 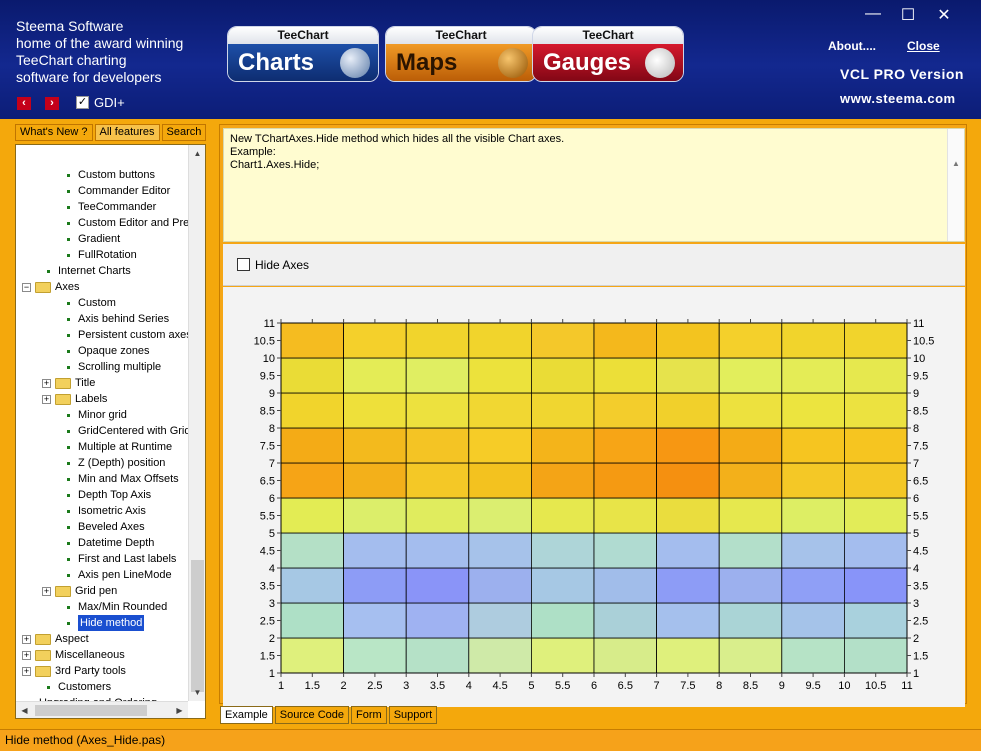 What do you see at coordinates (369, 715) in the screenshot?
I see `tab-form: Form` at bounding box center [369, 715].